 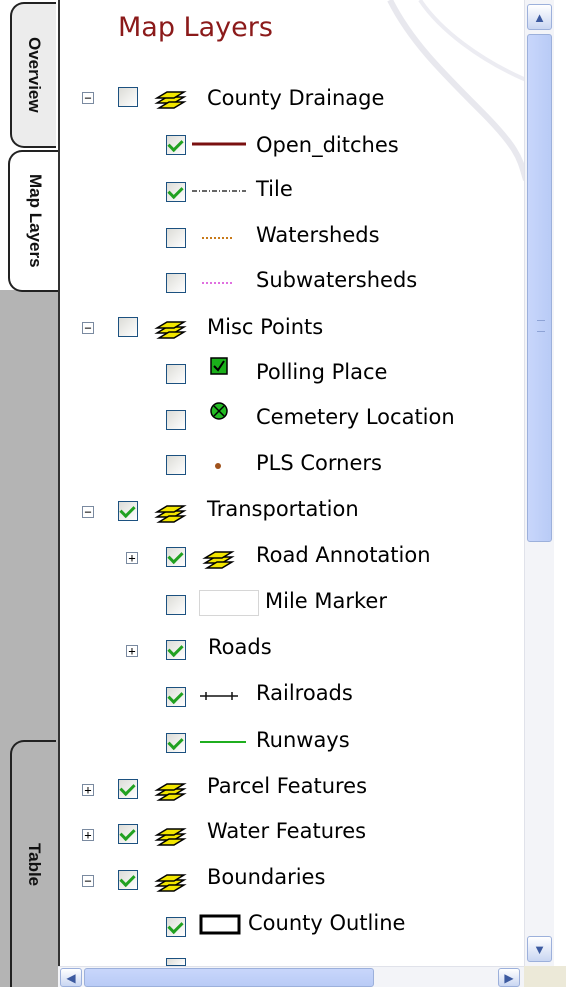 I want to click on layer-label: County Outline, so click(x=327, y=923).